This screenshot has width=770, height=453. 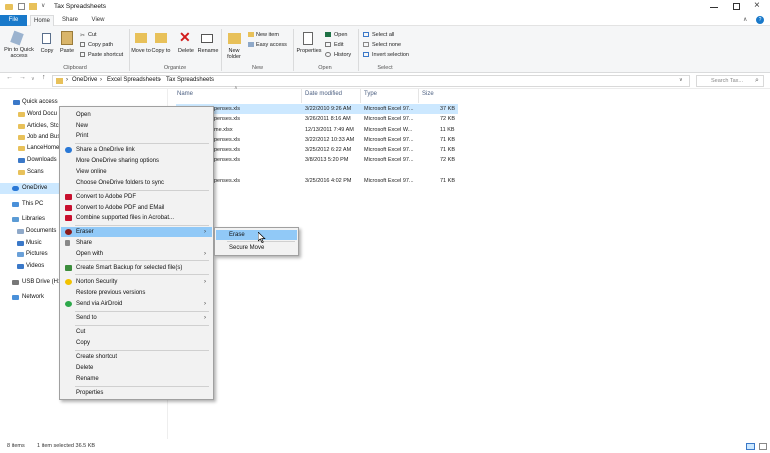 What do you see at coordinates (136, 343) in the screenshot?
I see `menu-item-copy: Copy` at bounding box center [136, 343].